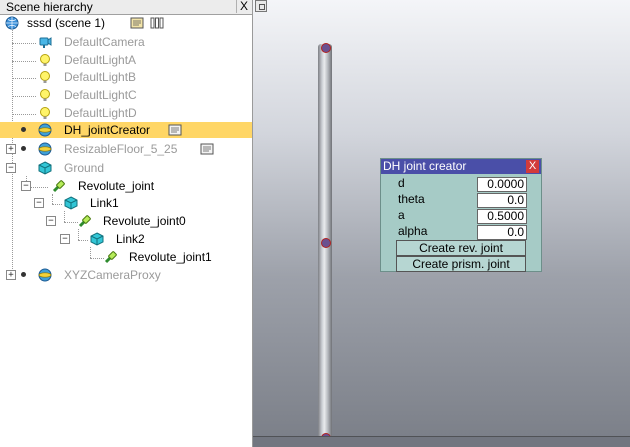 Image resolution: width=630 pixels, height=447 pixels. What do you see at coordinates (100, 60) in the screenshot?
I see `tree-item-label: DefaultLightA` at bounding box center [100, 60].